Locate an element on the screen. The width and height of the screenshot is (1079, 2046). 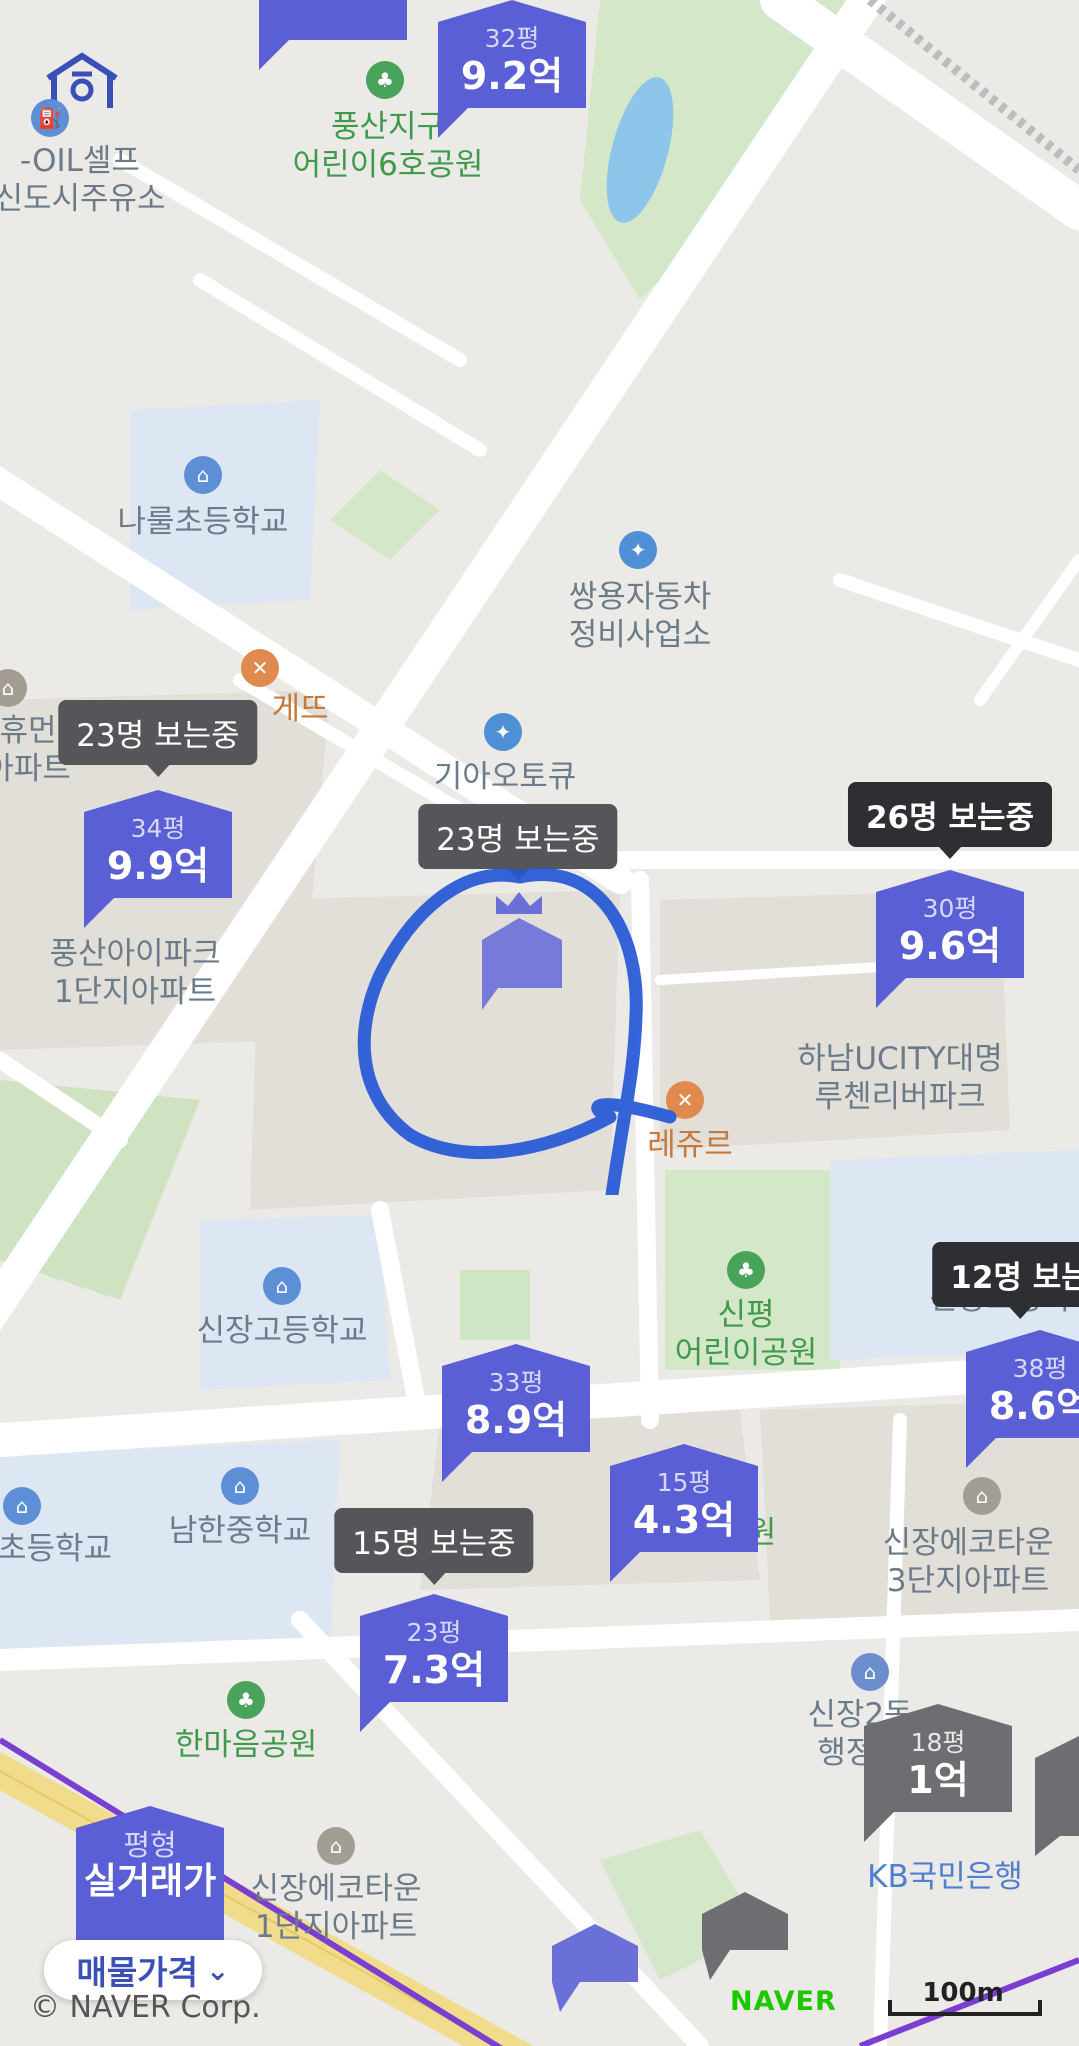
poi-kb-bank: KB국민은행 is located at coordinates (945, 1877).